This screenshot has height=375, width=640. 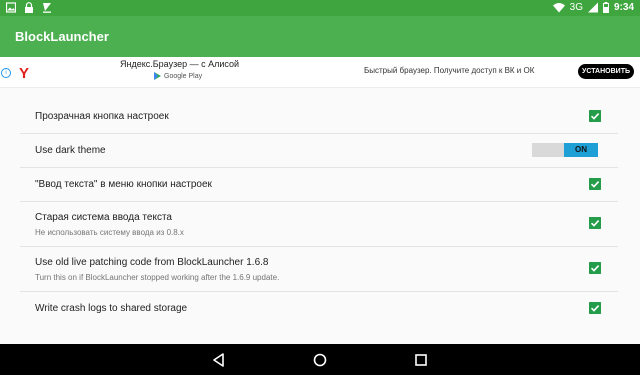 I want to click on toggle-on-label: ON, so click(x=581, y=150).